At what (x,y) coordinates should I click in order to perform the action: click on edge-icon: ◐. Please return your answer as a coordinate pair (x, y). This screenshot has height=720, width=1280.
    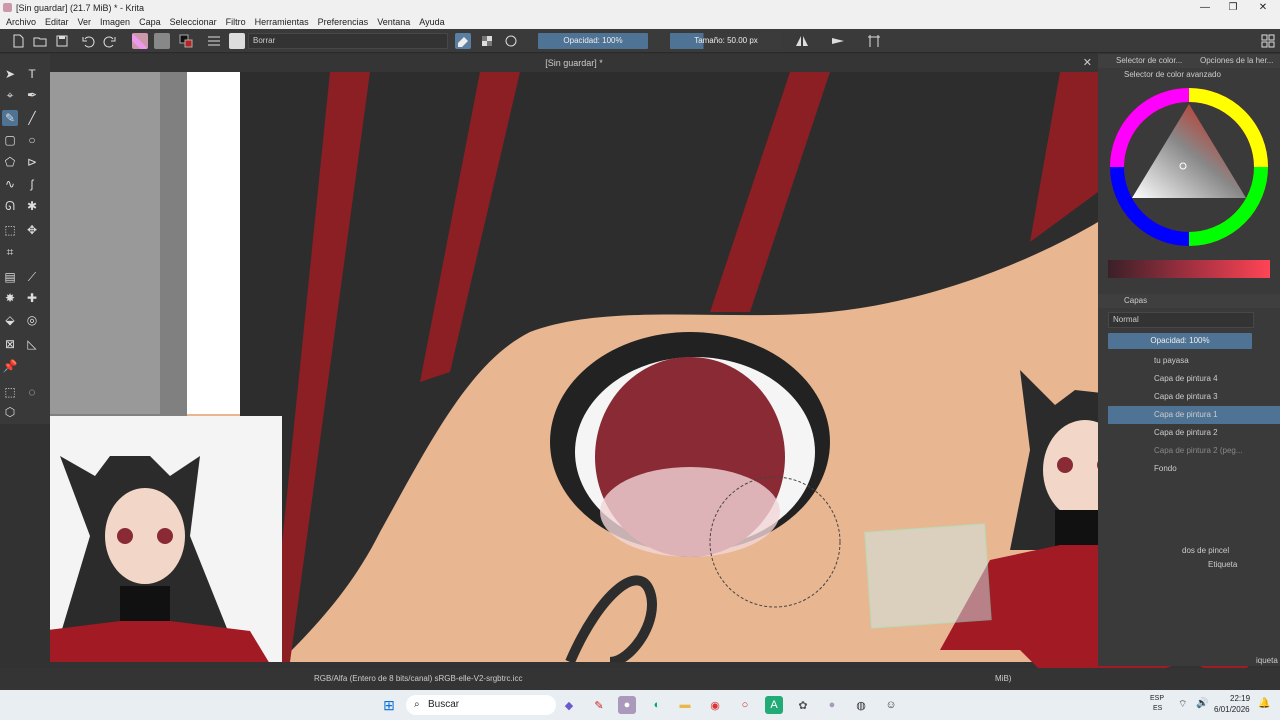
    Looking at the image, I should click on (657, 705).